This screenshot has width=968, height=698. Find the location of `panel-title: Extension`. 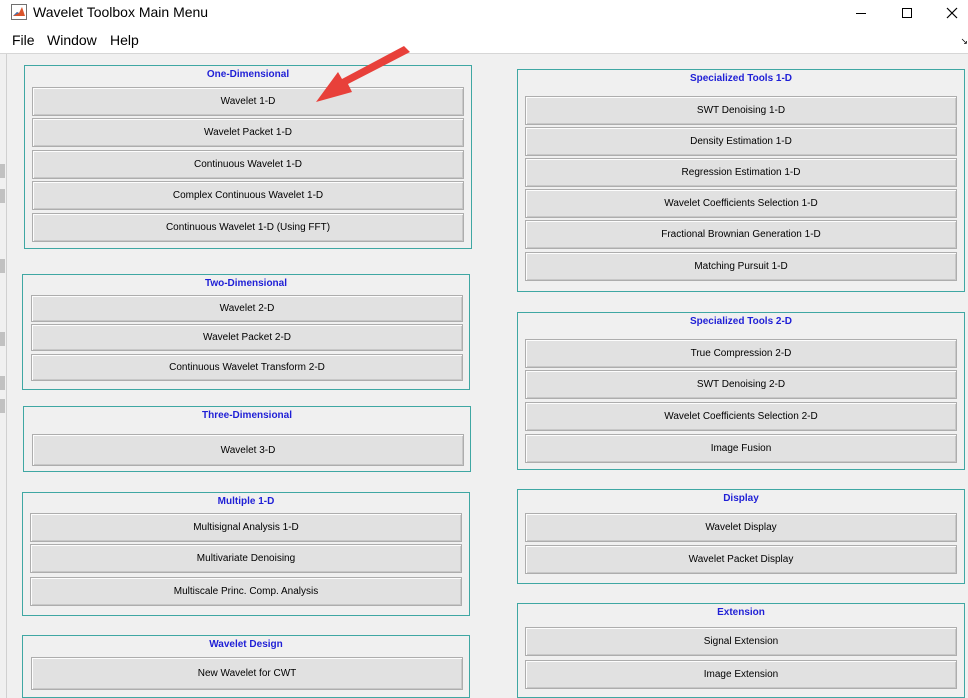

panel-title: Extension is located at coordinates (741, 612).